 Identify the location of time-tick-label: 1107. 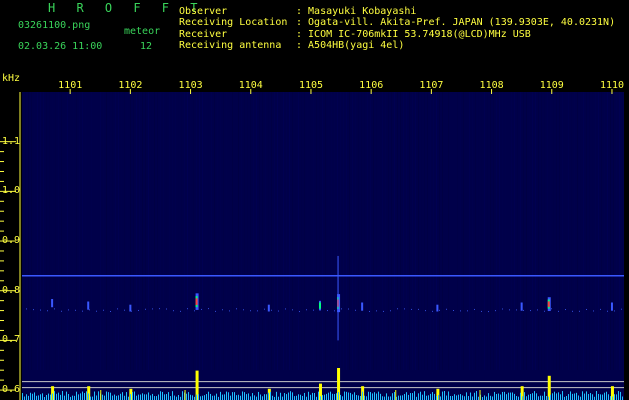
(431, 85).